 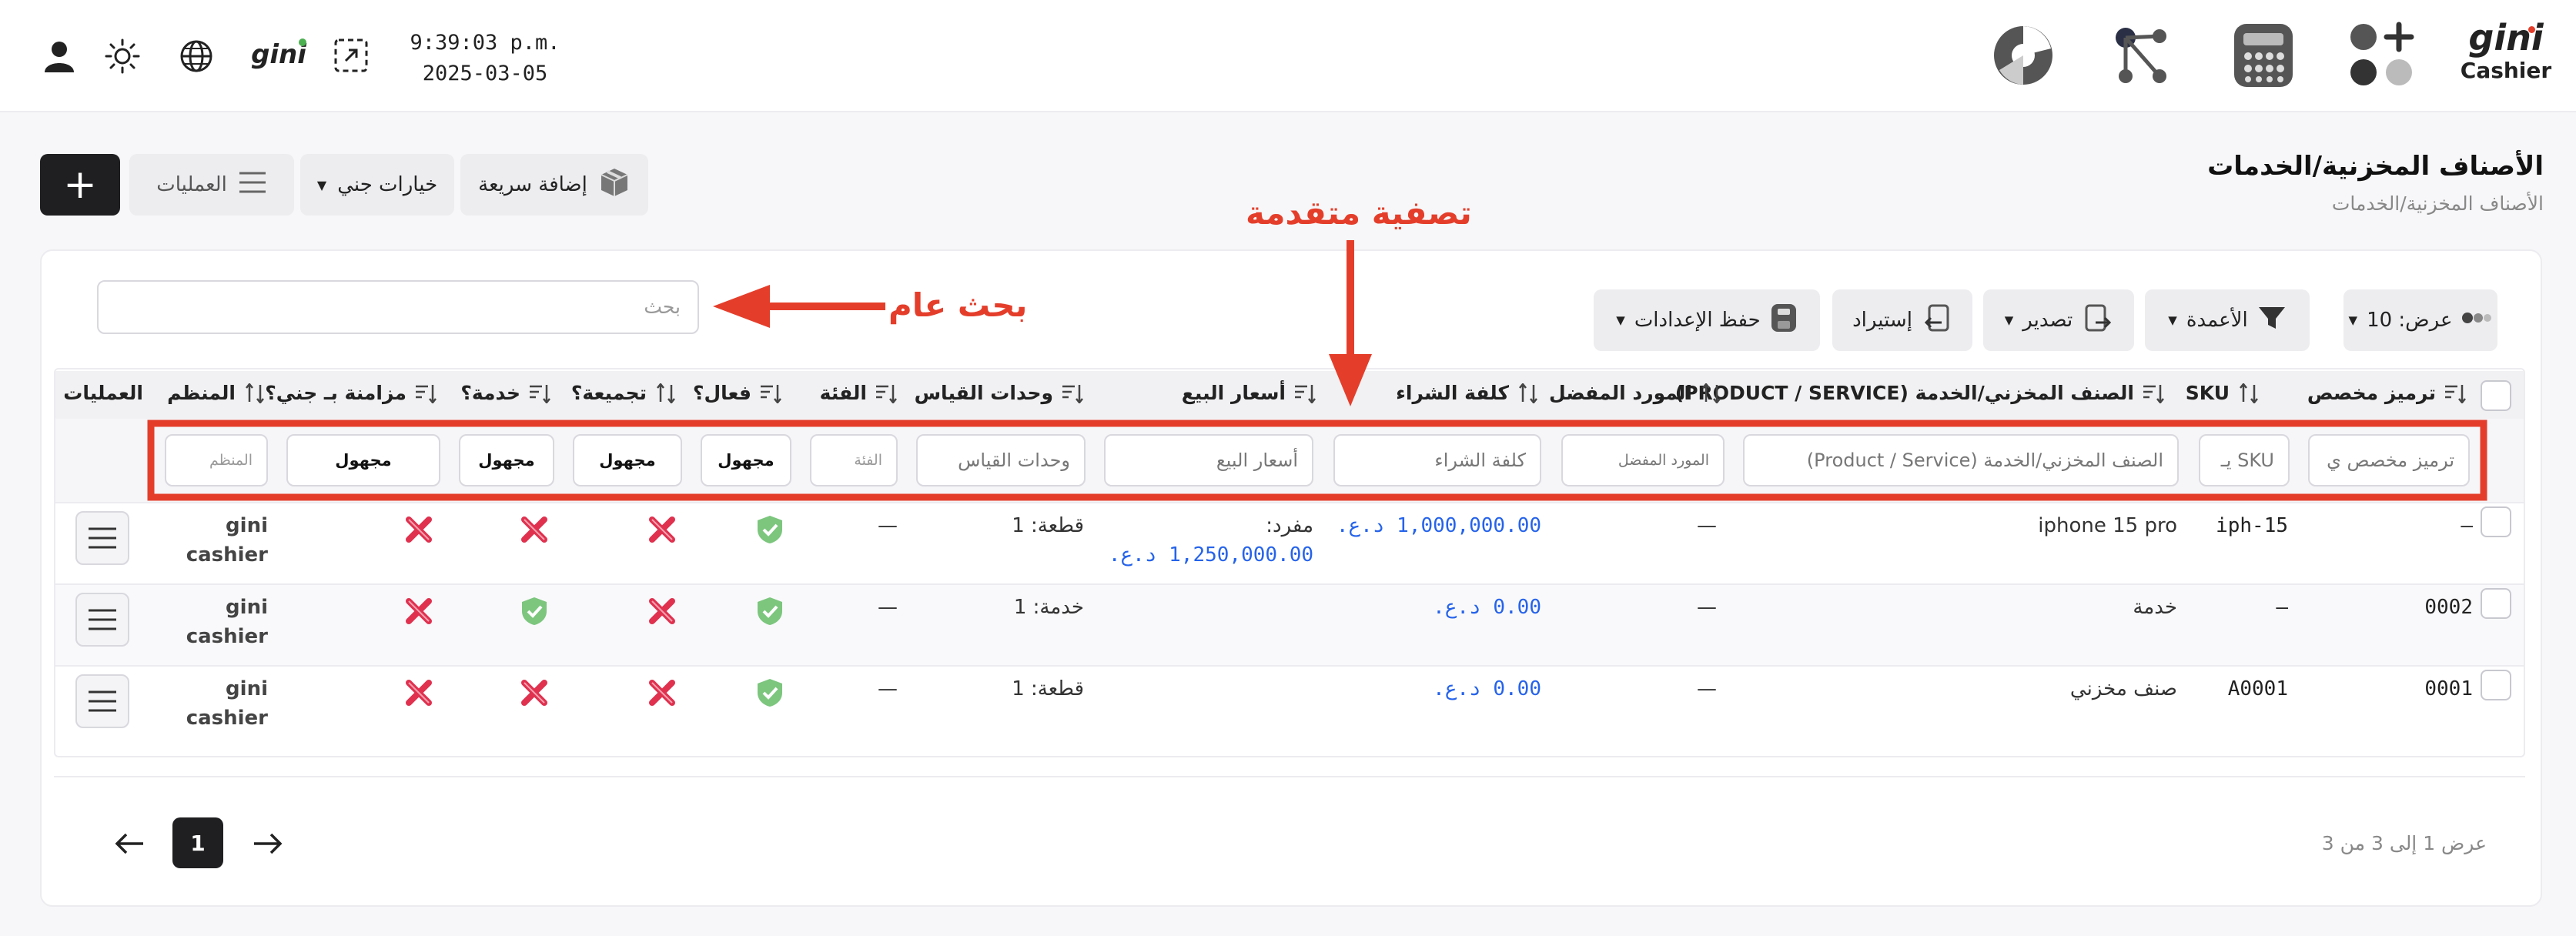 What do you see at coordinates (2142, 55) in the screenshot?
I see `network-icon` at bounding box center [2142, 55].